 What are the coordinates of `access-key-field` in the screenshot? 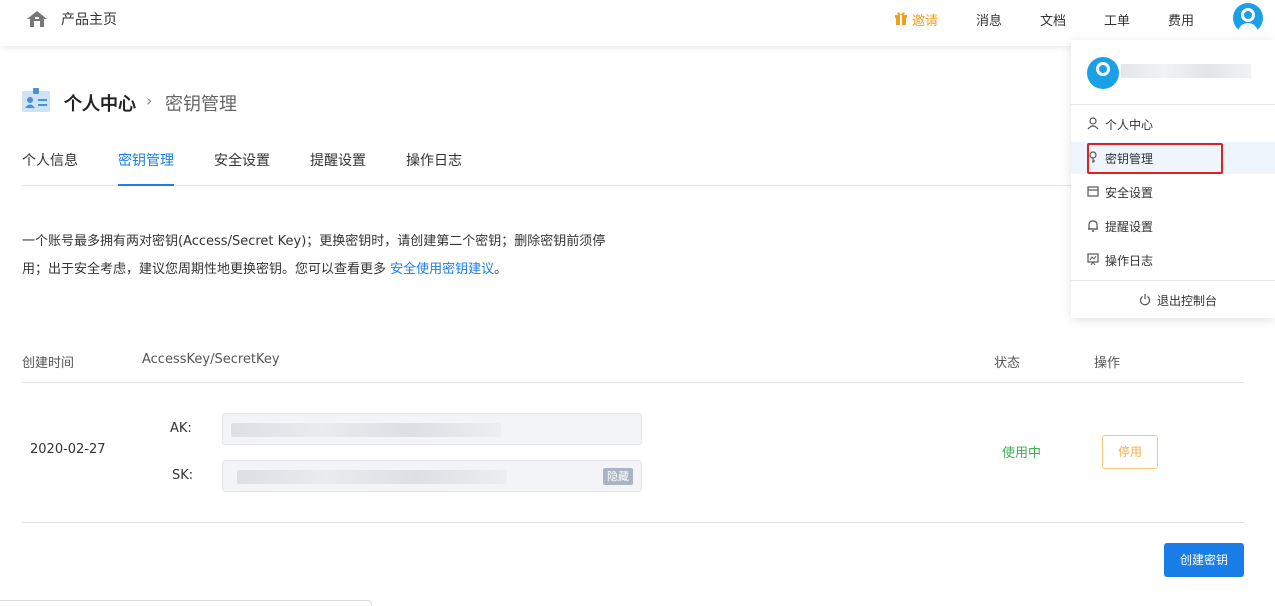 It's located at (432, 429).